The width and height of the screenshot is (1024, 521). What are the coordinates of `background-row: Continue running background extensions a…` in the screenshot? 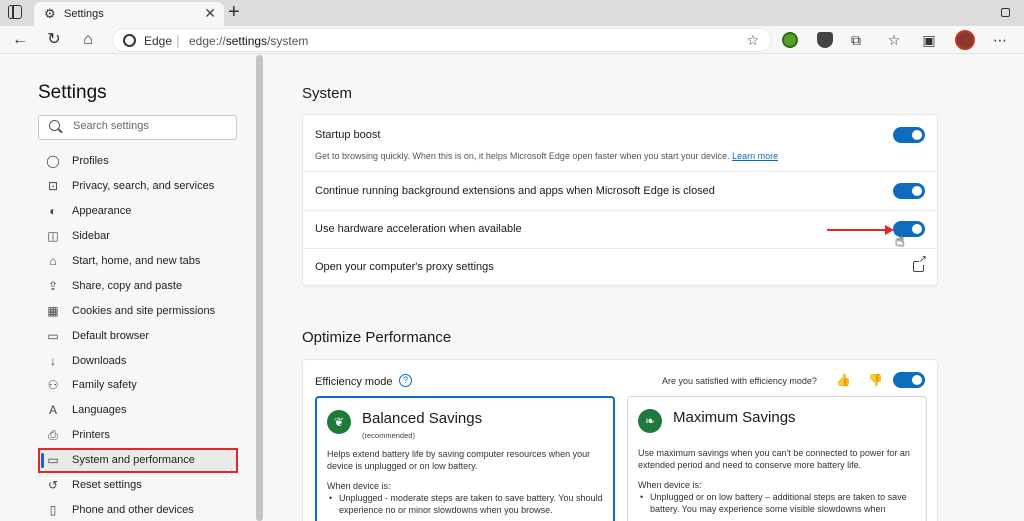 It's located at (620, 191).